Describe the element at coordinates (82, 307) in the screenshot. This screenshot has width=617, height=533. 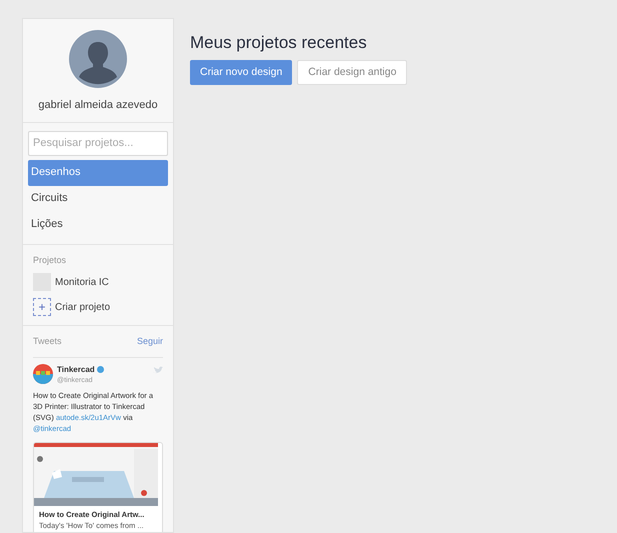
I see `project-link: Criar projeto` at that location.